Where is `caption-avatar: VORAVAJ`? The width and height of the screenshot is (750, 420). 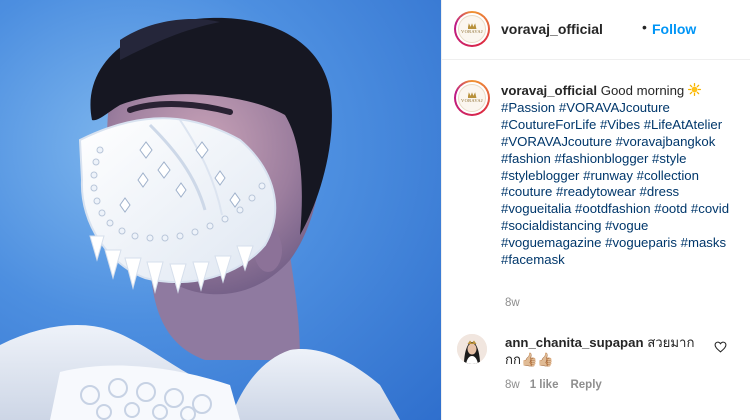
caption-avatar: VORAVAJ is located at coordinates (472, 98).